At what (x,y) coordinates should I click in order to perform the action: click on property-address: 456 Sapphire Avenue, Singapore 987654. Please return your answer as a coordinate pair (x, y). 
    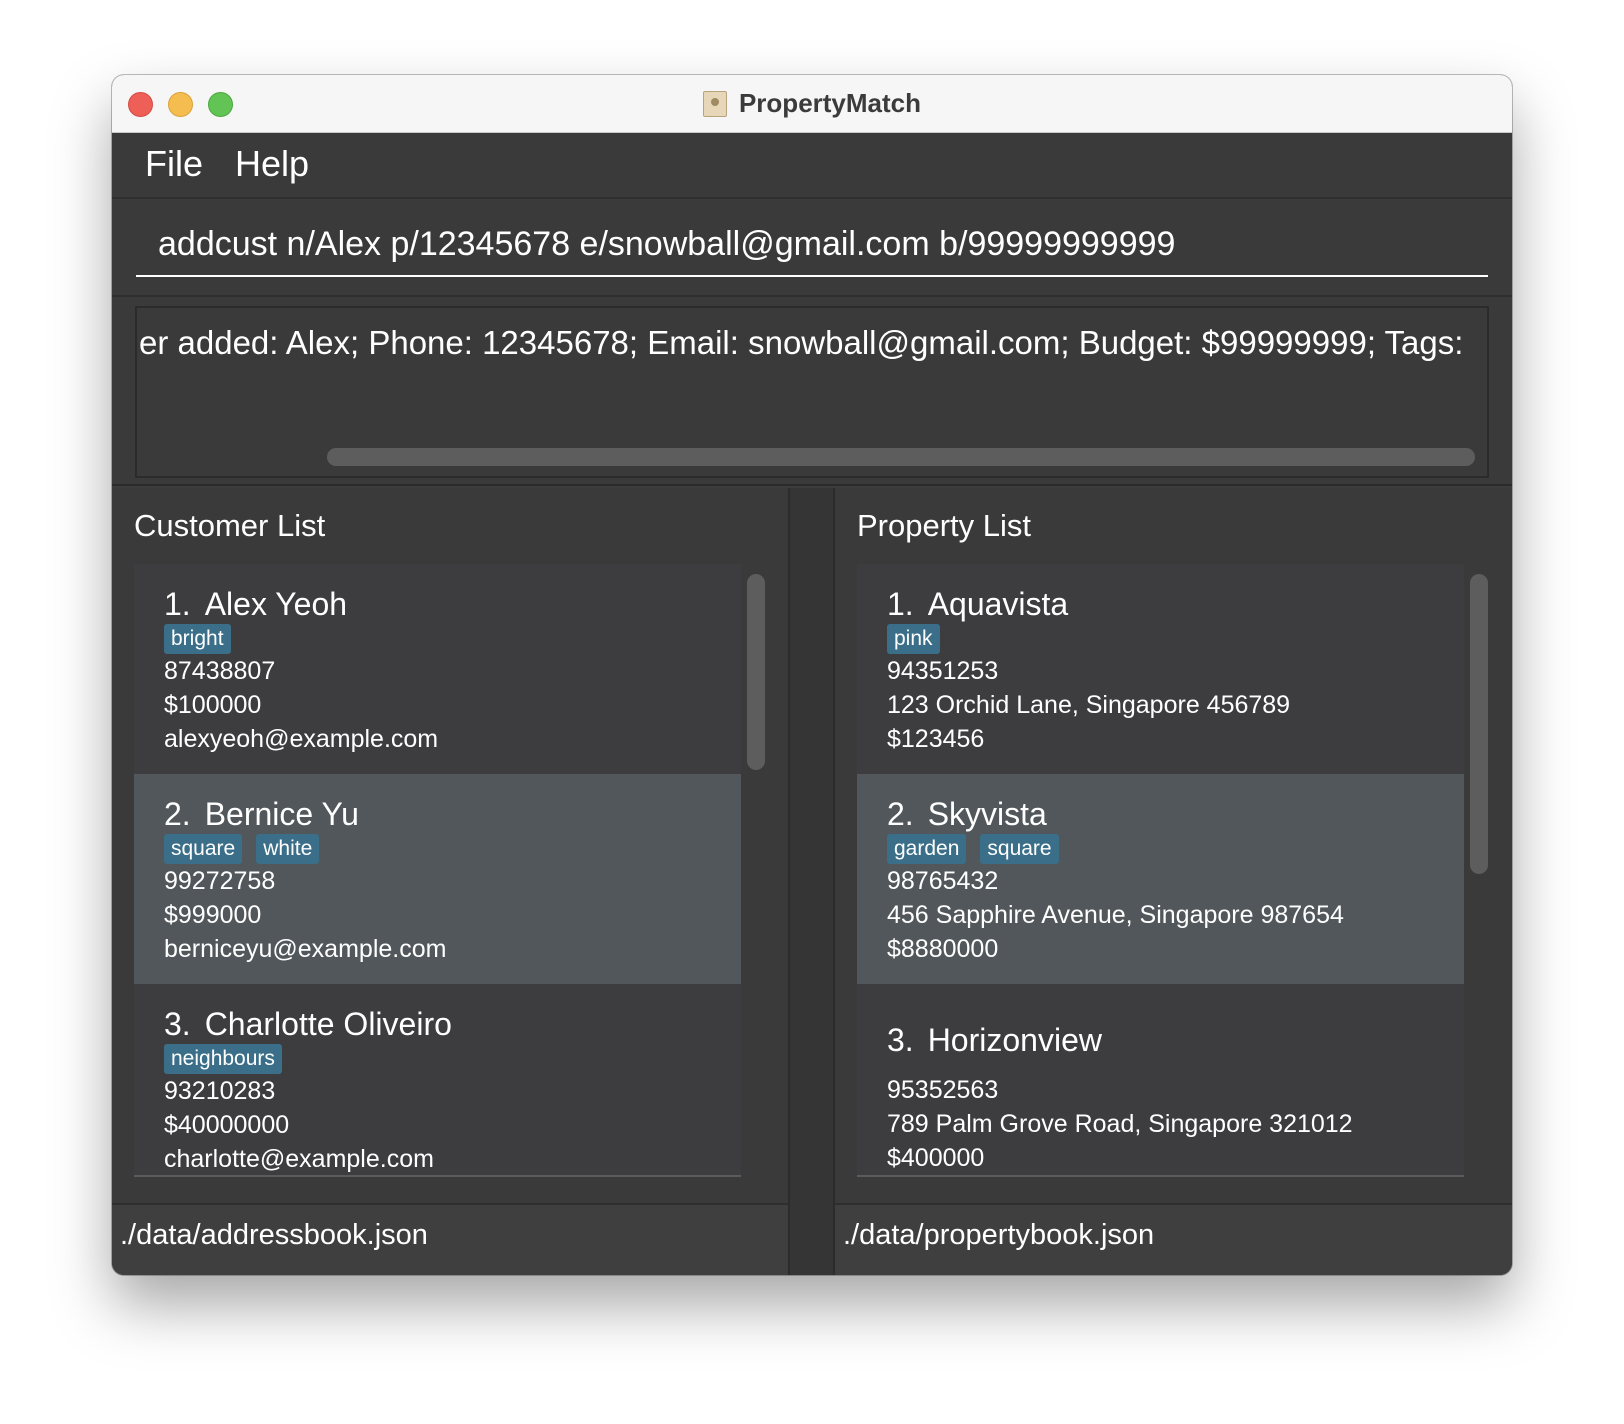
    Looking at the image, I should click on (1115, 915).